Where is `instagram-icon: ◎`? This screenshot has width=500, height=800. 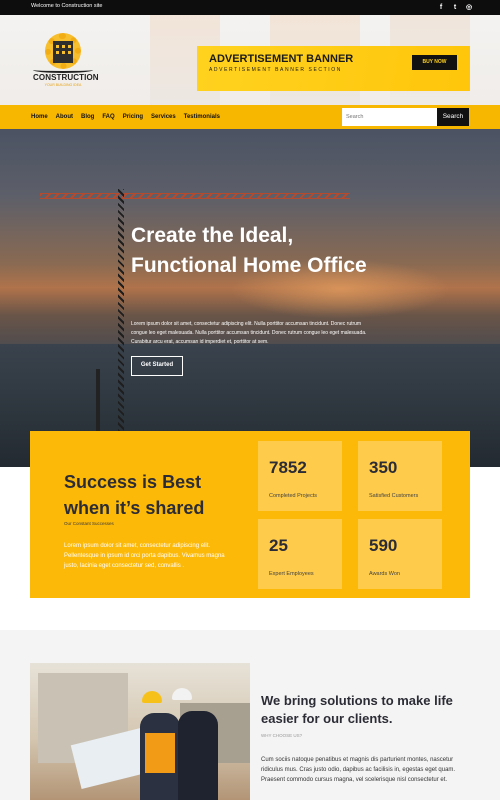
instagram-icon: ◎ is located at coordinates (469, 7).